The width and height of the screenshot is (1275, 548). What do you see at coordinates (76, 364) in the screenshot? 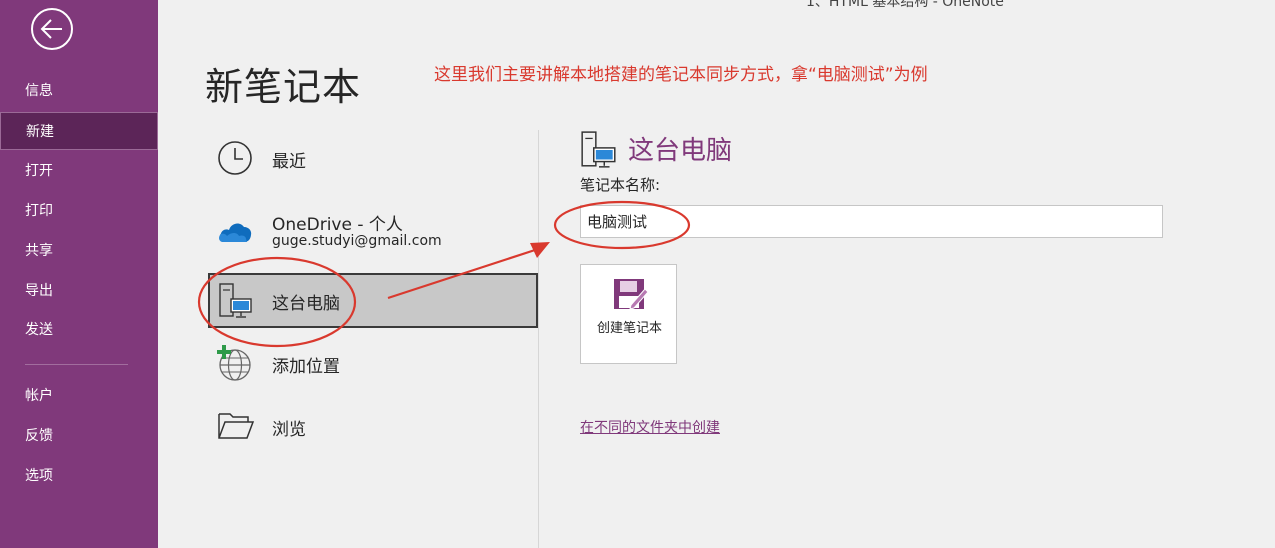
I see `nav-divider` at bounding box center [76, 364].